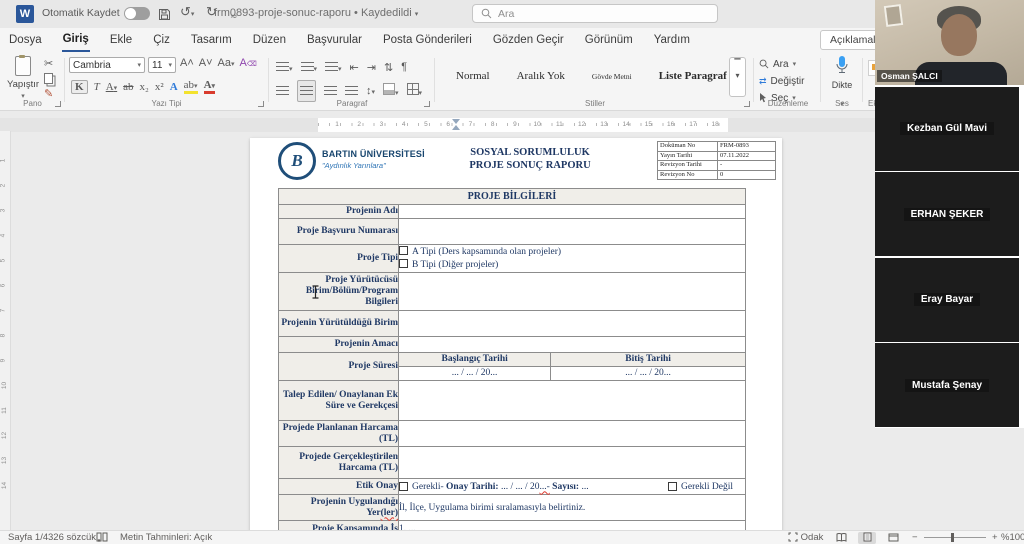 This screenshot has width=1024, height=544. I want to click on tab-gözden geçir: Gözden Geçir, so click(528, 40).